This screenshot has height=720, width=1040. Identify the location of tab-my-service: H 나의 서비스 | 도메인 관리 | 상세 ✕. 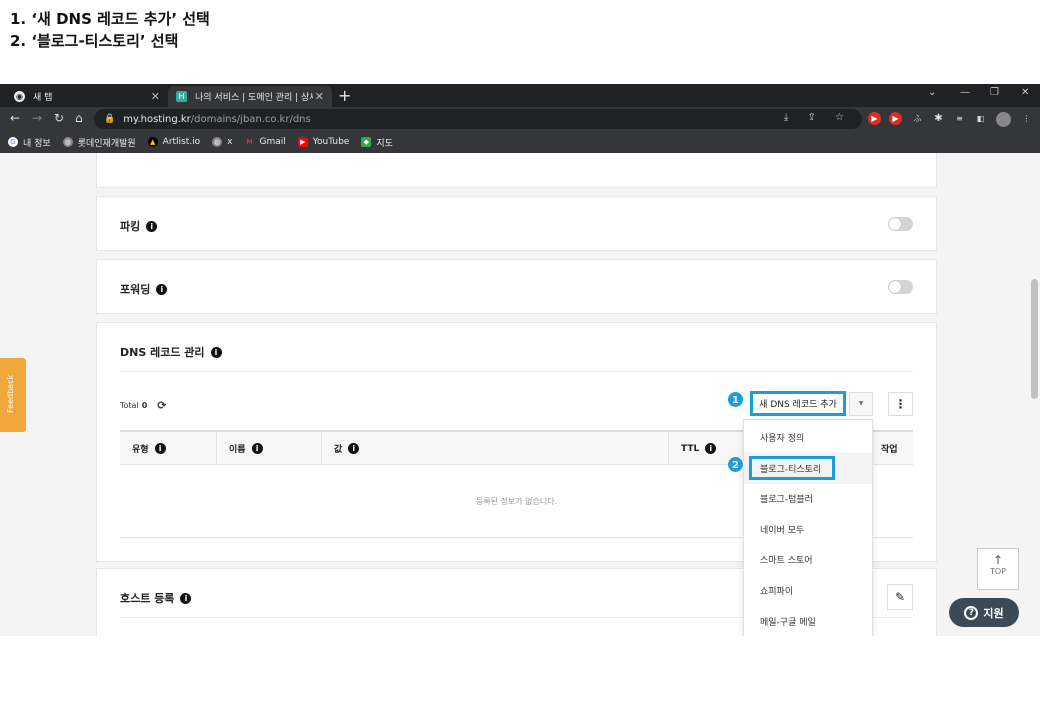
(250, 96).